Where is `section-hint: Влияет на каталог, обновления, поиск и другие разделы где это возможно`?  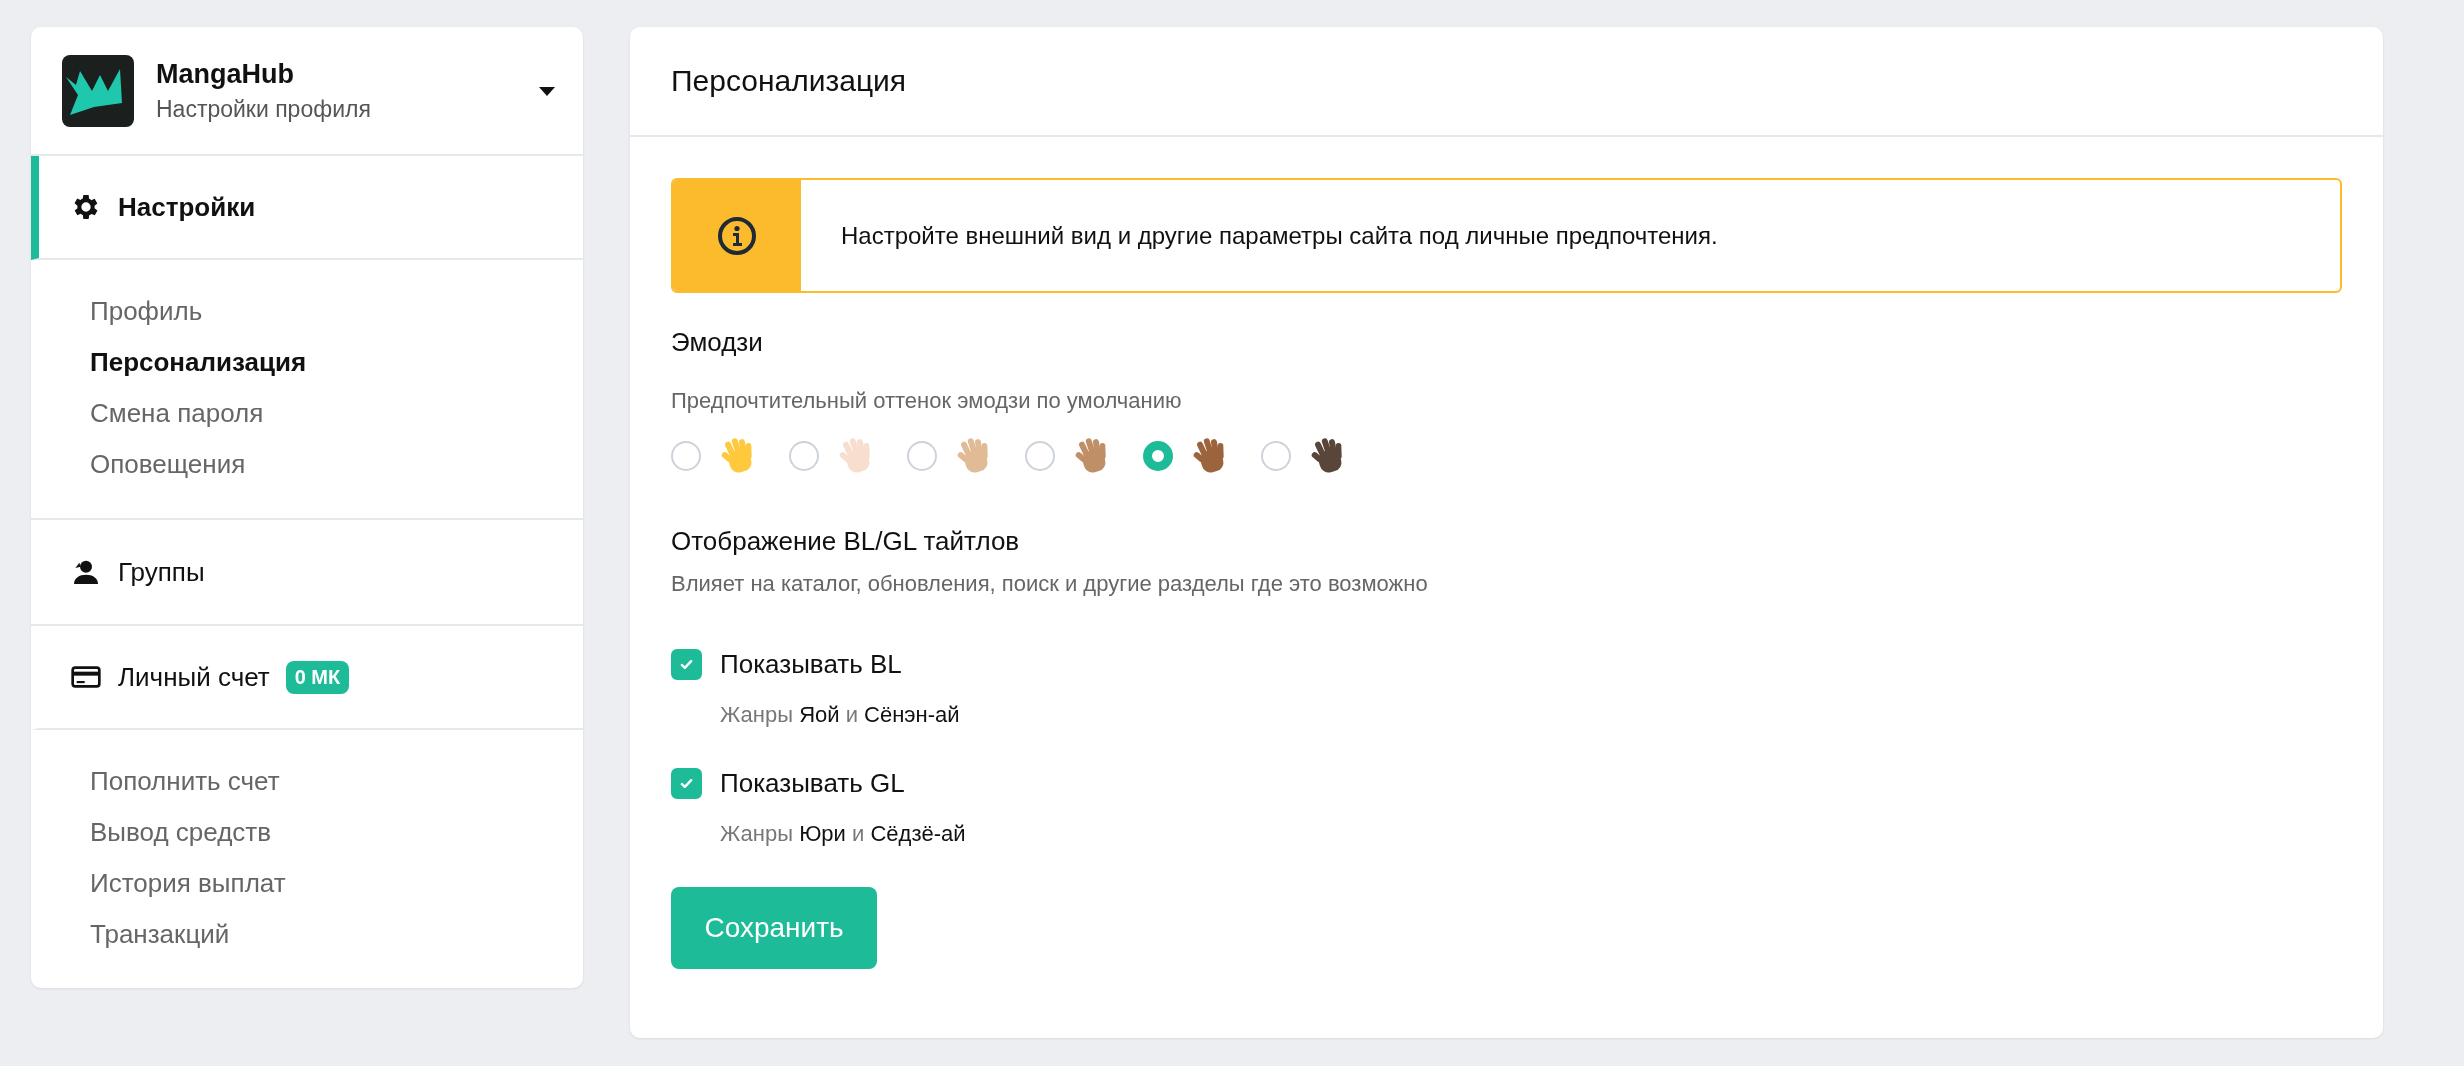
section-hint: Влияет на каталог, обновления, поиск и другие разделы где это возможно is located at coordinates (1050, 584).